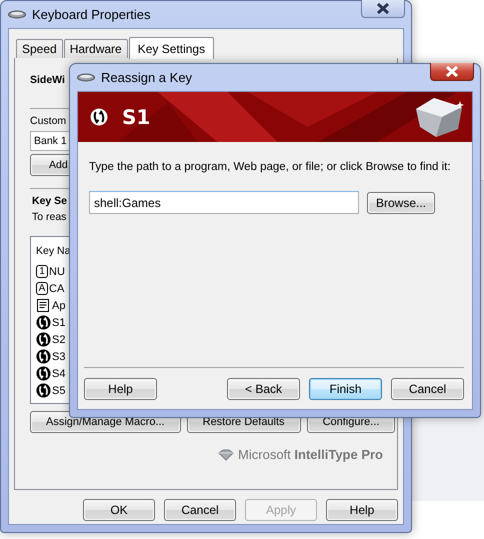  Describe the element at coordinates (96, 48) in the screenshot. I see `tab: Hardware` at that location.